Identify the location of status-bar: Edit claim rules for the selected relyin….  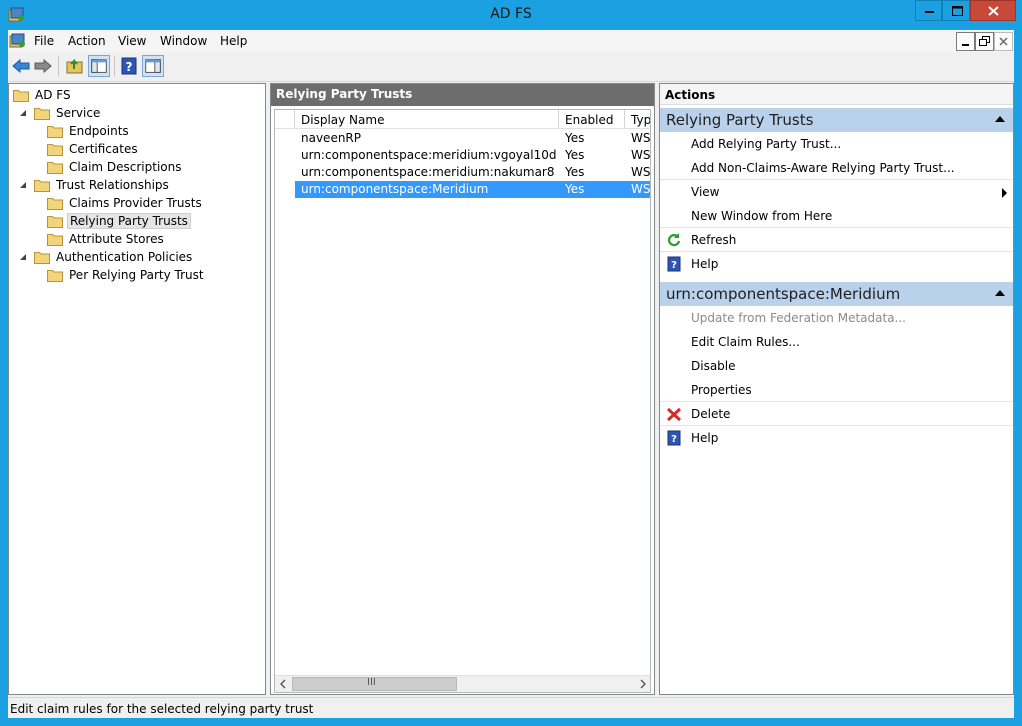
(511, 707).